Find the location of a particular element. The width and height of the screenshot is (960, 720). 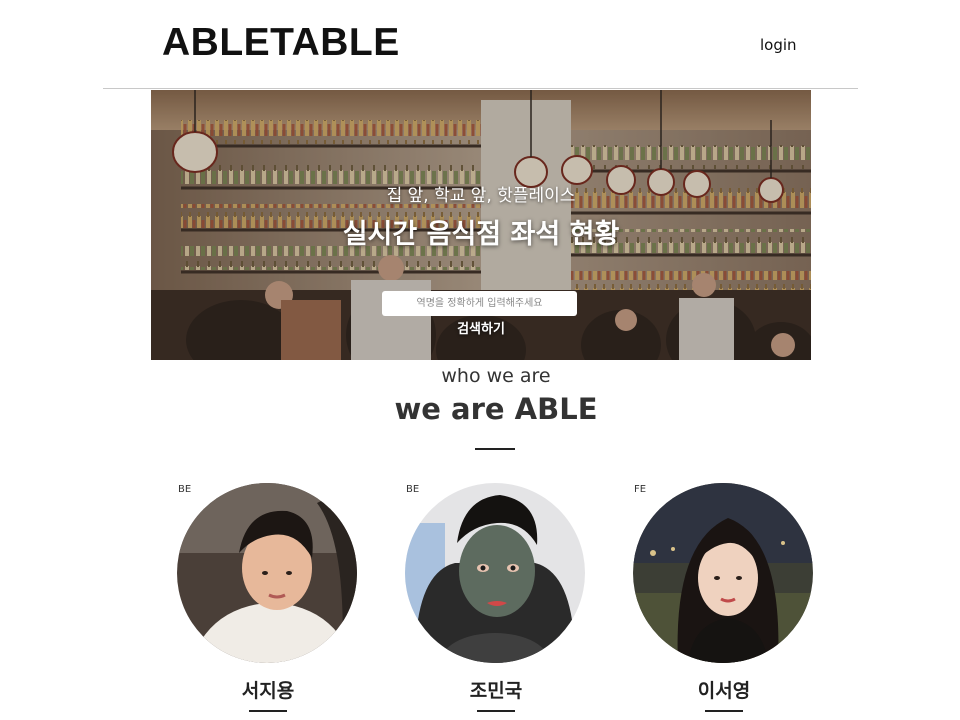

search-button: 검색하기 is located at coordinates (481, 330).